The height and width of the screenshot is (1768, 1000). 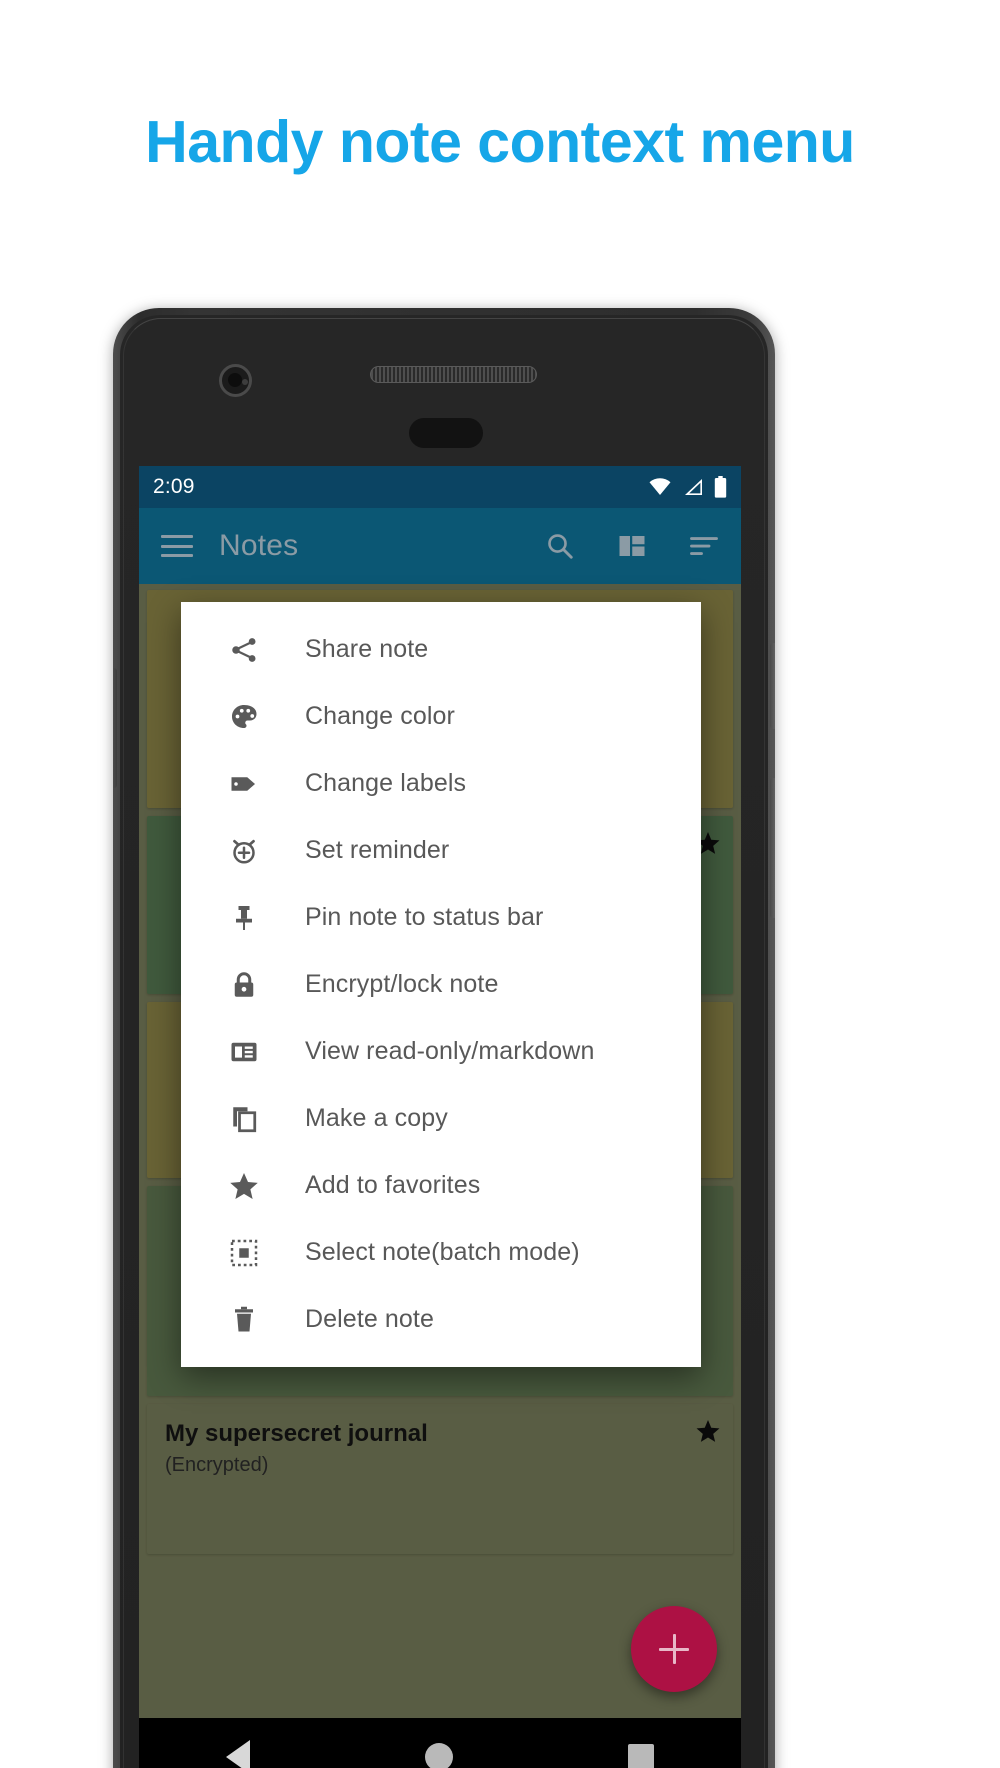 I want to click on menu-item-select-note-batch-mode: Select note(batch mode), so click(x=441, y=1252).